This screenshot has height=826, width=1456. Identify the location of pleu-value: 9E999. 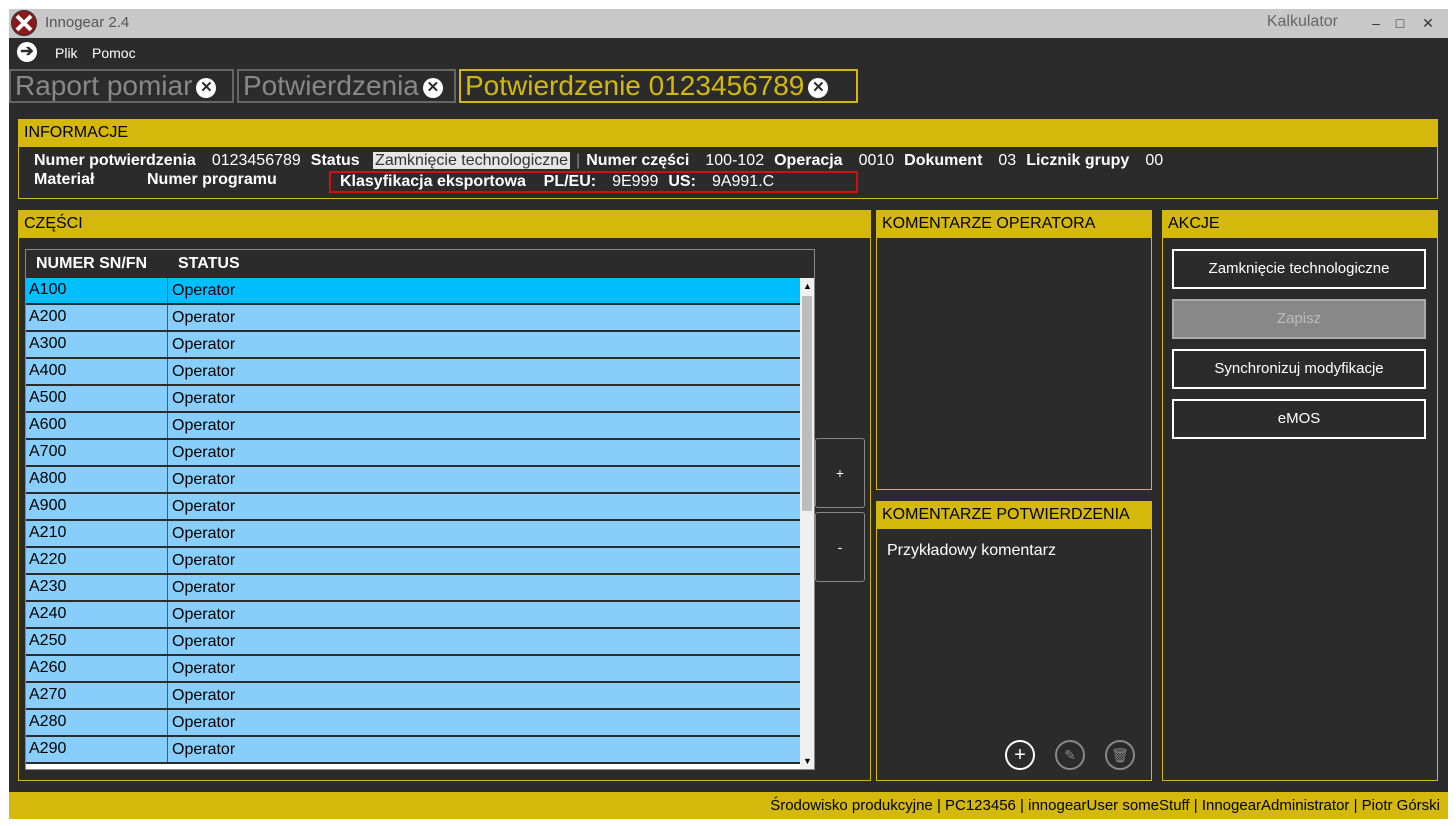
(635, 181).